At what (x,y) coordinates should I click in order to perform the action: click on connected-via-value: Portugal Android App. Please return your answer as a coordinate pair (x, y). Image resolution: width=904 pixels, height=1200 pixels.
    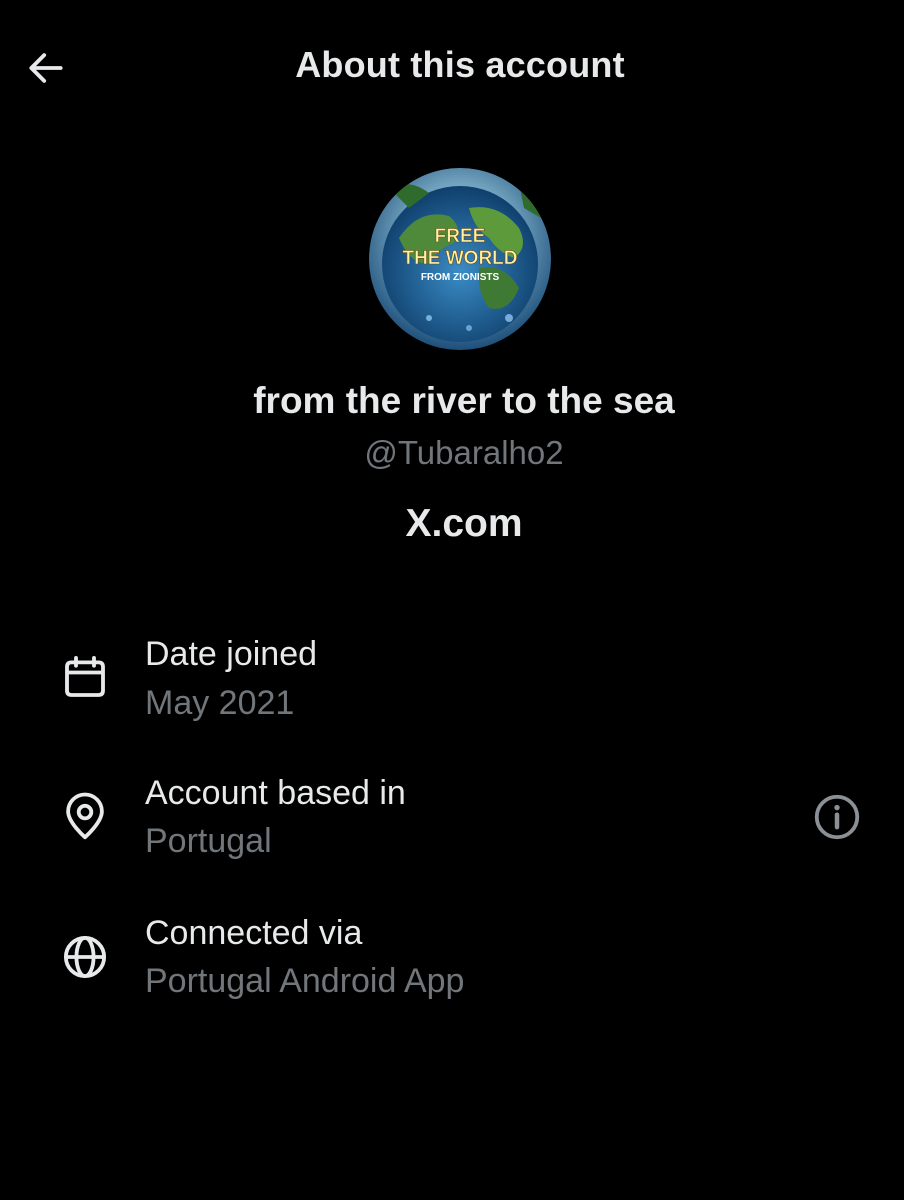
    Looking at the image, I should click on (305, 981).